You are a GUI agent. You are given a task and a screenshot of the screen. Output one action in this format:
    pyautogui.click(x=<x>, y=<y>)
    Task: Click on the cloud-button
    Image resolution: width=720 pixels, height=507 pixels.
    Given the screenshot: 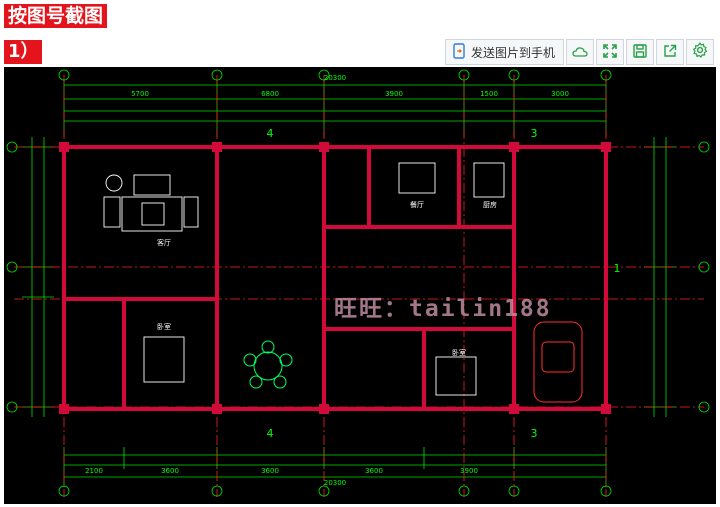 What is the action you would take?
    pyautogui.click(x=580, y=52)
    